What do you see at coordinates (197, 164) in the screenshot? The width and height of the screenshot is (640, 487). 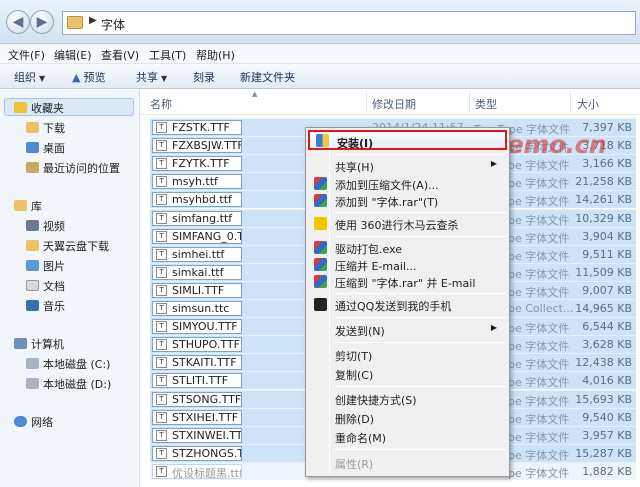 I see `file-name-cell: T FZYTK.TTF` at bounding box center [197, 164].